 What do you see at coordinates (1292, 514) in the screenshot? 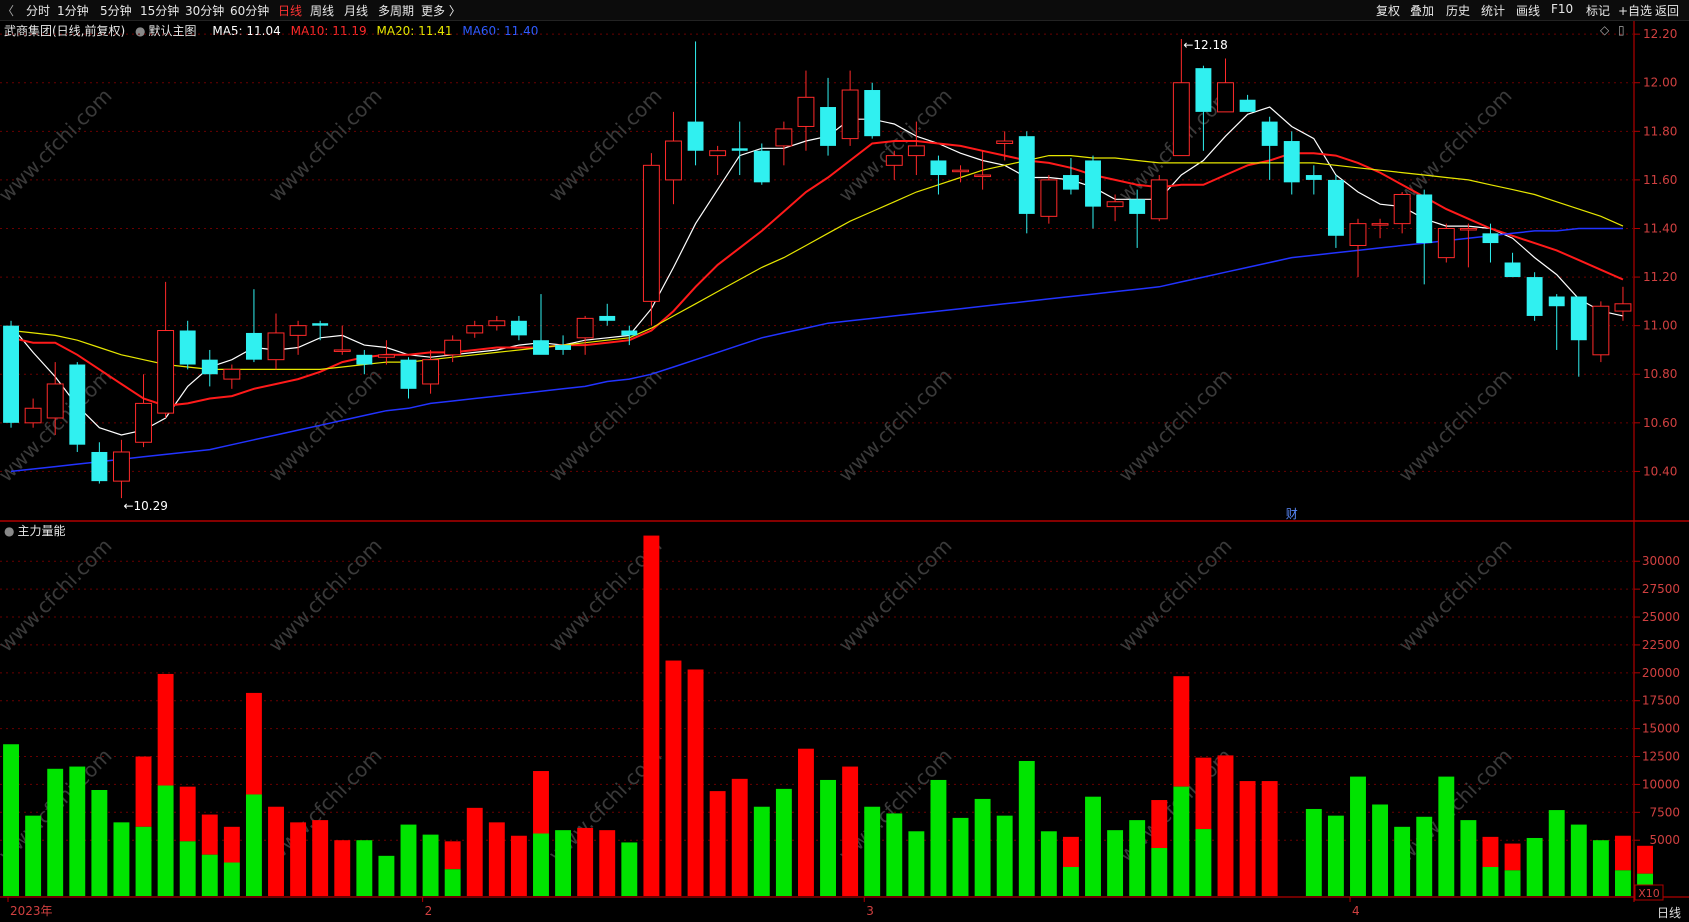
I see `event-marker: 财` at bounding box center [1292, 514].